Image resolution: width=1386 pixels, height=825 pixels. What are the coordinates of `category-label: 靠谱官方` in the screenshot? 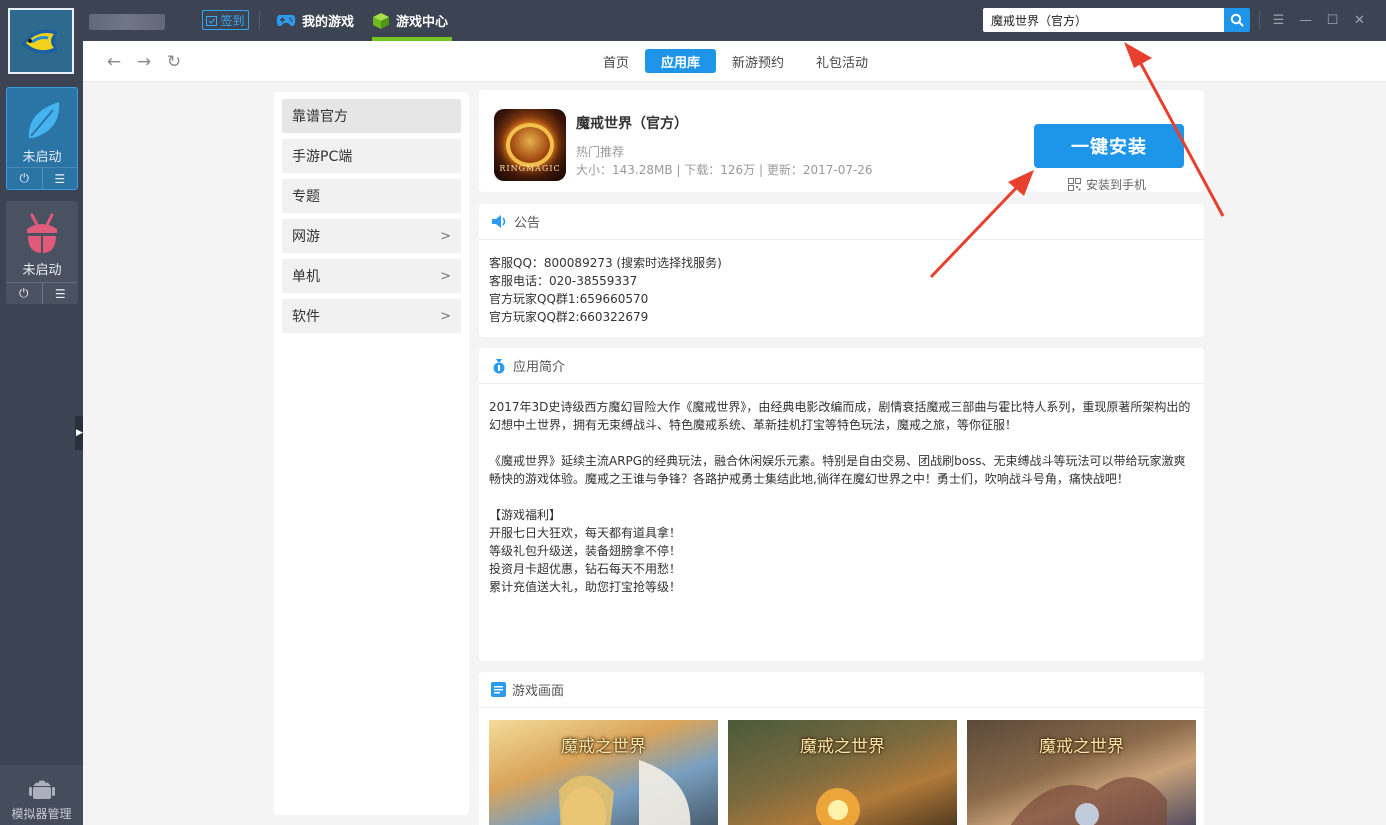 It's located at (320, 117).